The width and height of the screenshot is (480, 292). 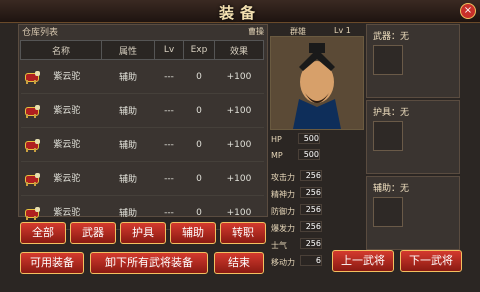 I want to click on aux-slot, so click(x=388, y=212).